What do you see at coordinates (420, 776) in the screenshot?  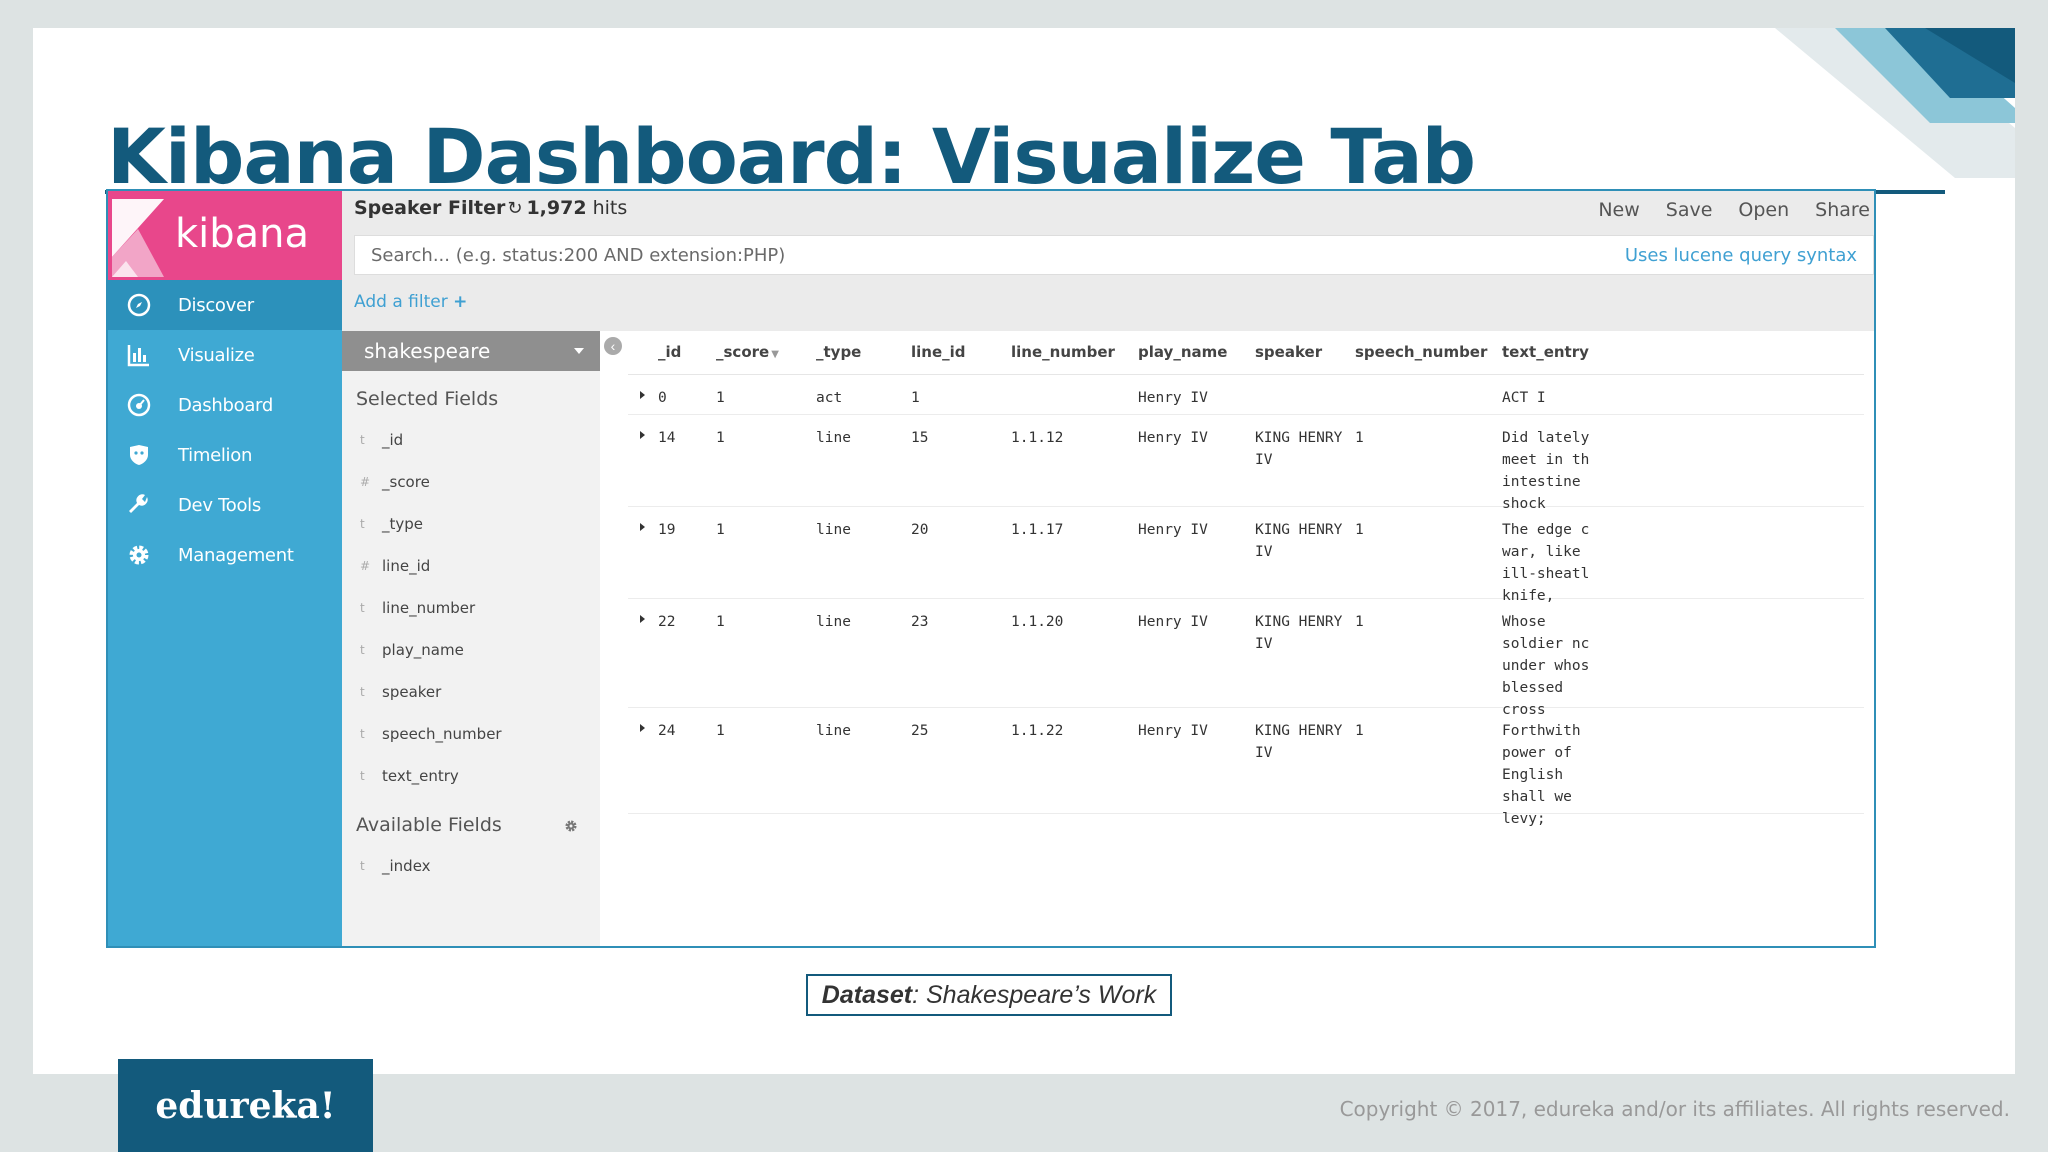 I see `field-name: text_entry` at bounding box center [420, 776].